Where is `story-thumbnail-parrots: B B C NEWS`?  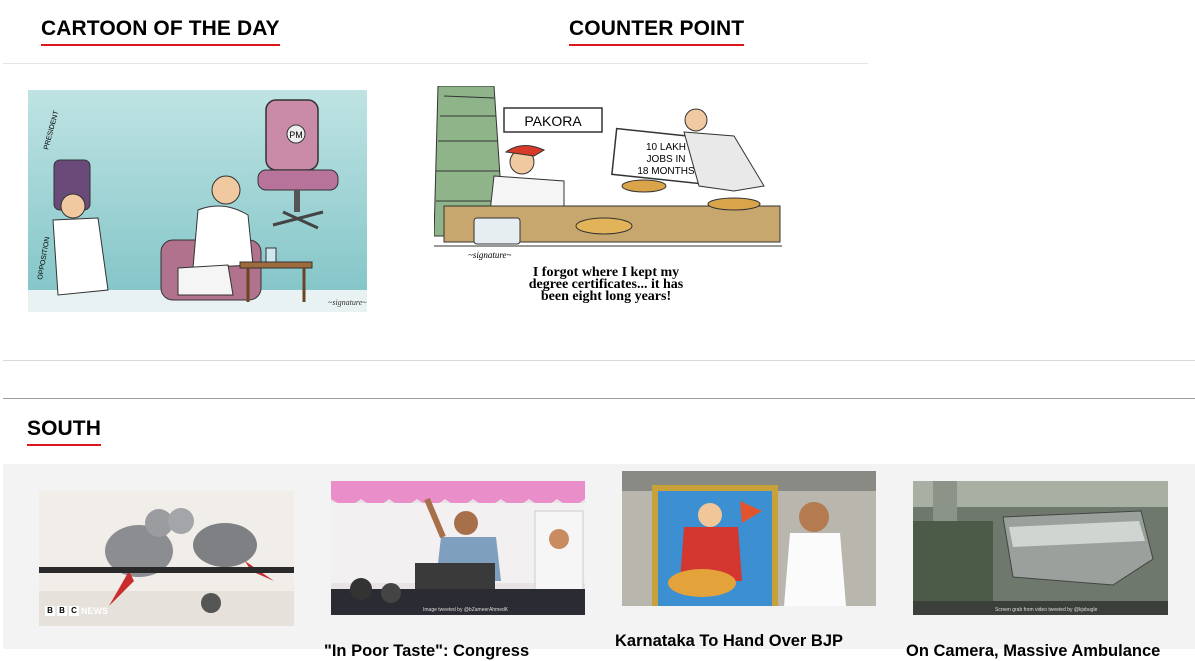 story-thumbnail-parrots: B B C NEWS is located at coordinates (166, 558).